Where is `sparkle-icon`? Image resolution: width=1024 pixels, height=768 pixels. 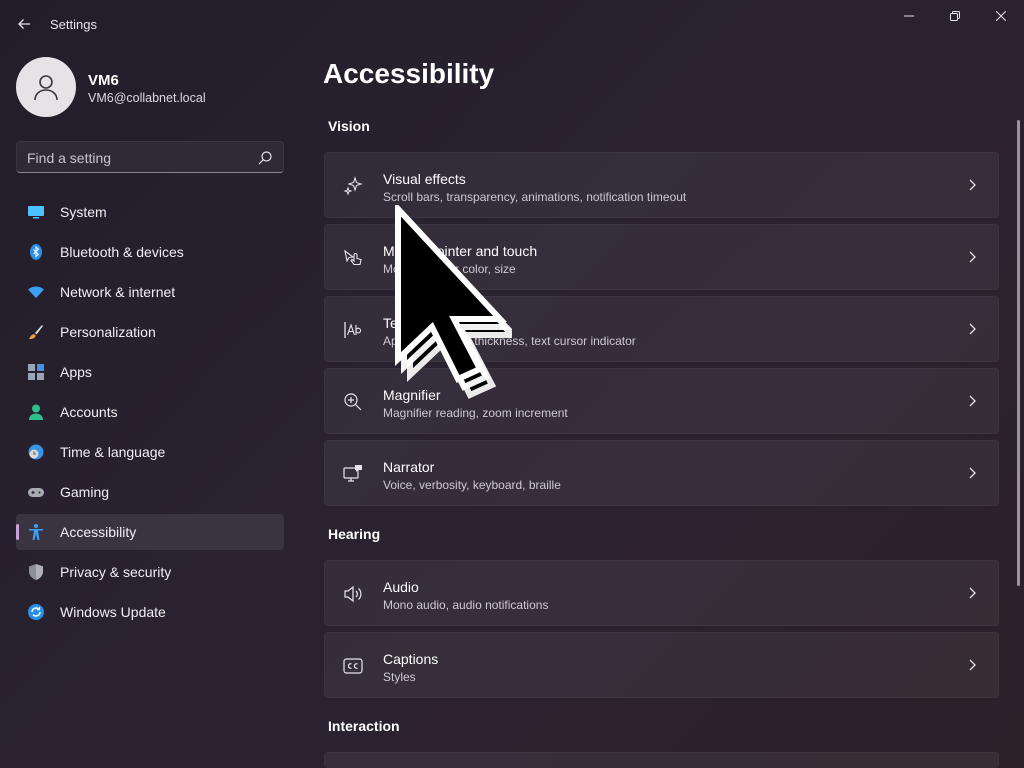 sparkle-icon is located at coordinates (353, 186).